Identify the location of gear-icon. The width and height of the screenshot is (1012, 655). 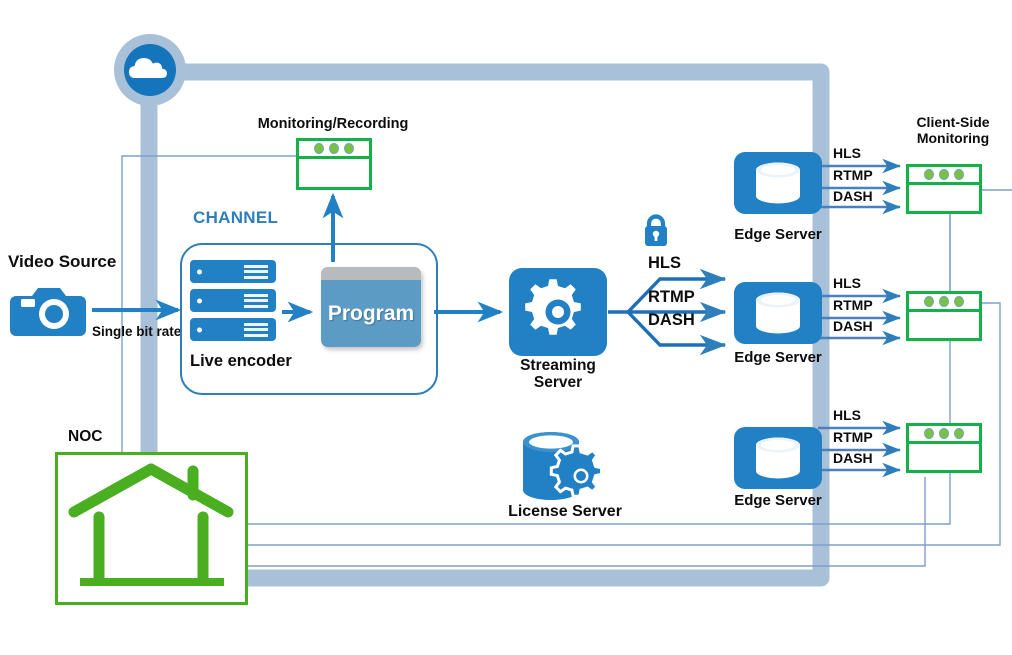
(558, 312).